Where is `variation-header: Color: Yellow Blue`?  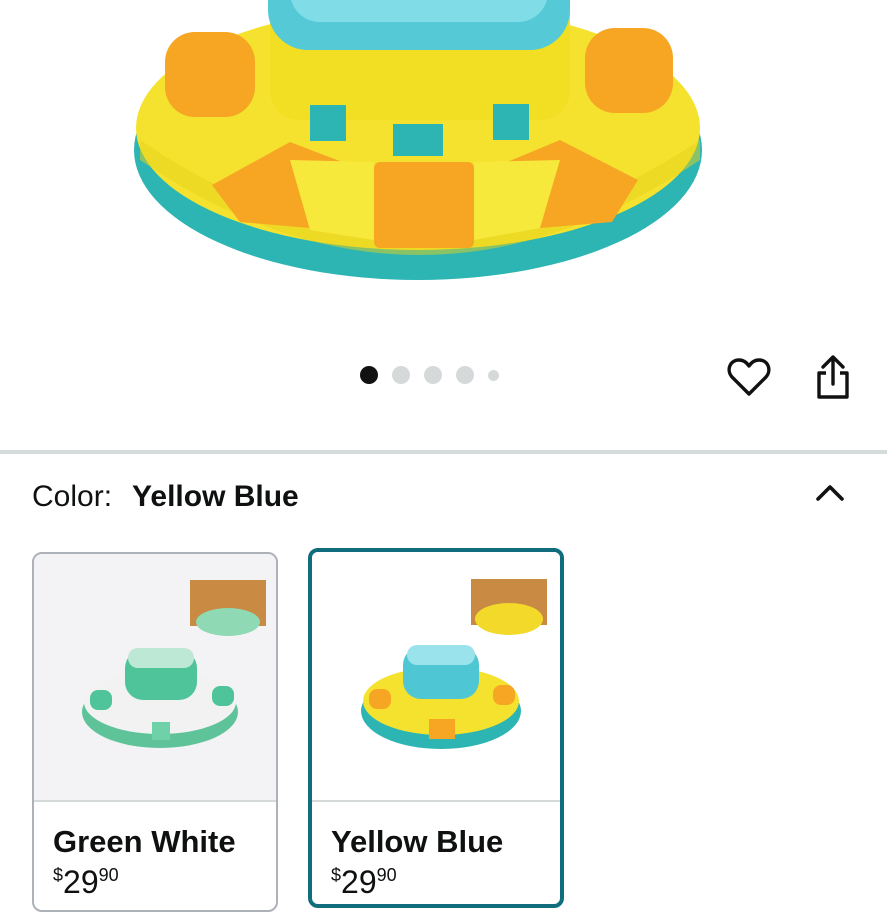 variation-header: Color: Yellow Blue is located at coordinates (165, 497).